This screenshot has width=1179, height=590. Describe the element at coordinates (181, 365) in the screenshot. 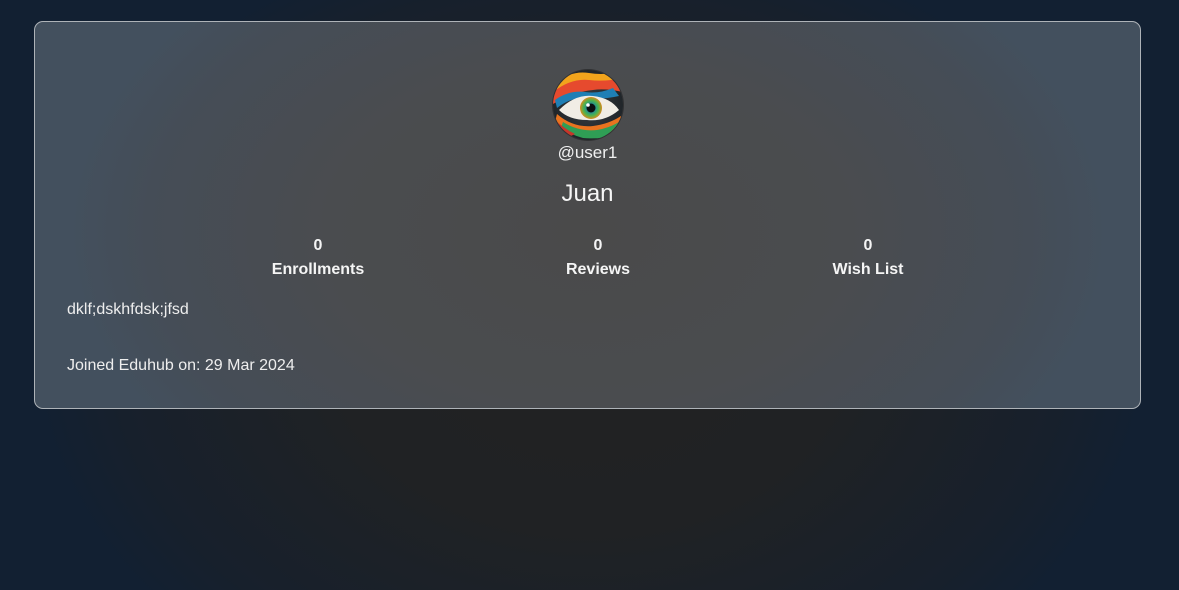

I see `joined-date: Joined Eduhub on: 29 Mar 2024` at that location.